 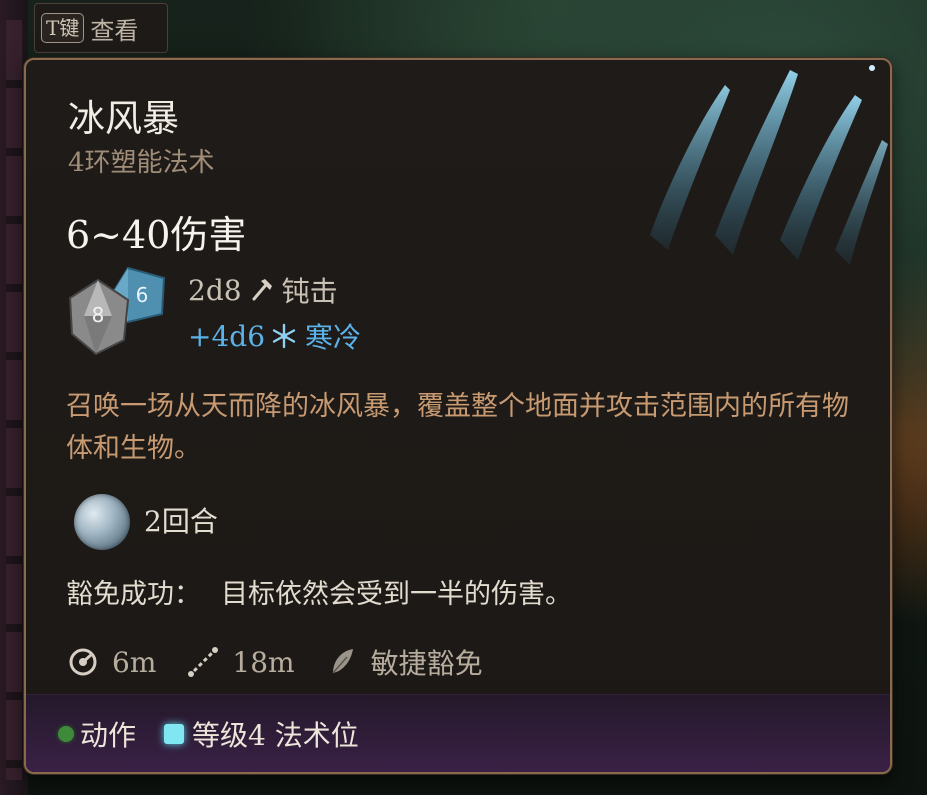 I want to click on save-label: 豁免成功：, so click(x=133, y=594).